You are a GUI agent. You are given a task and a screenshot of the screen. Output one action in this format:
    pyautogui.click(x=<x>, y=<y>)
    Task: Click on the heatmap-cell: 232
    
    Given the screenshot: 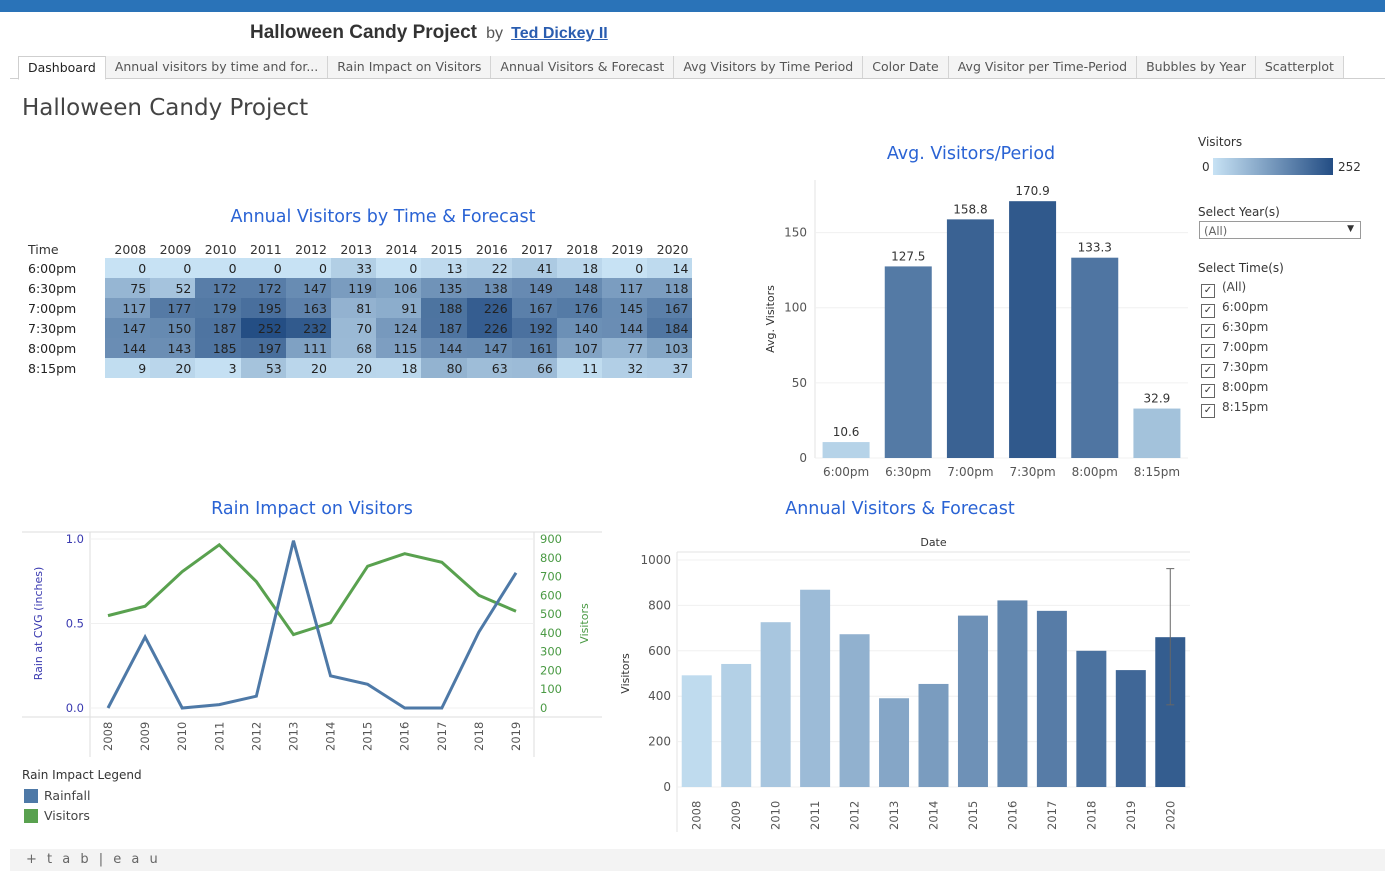 What is the action you would take?
    pyautogui.click(x=308, y=328)
    